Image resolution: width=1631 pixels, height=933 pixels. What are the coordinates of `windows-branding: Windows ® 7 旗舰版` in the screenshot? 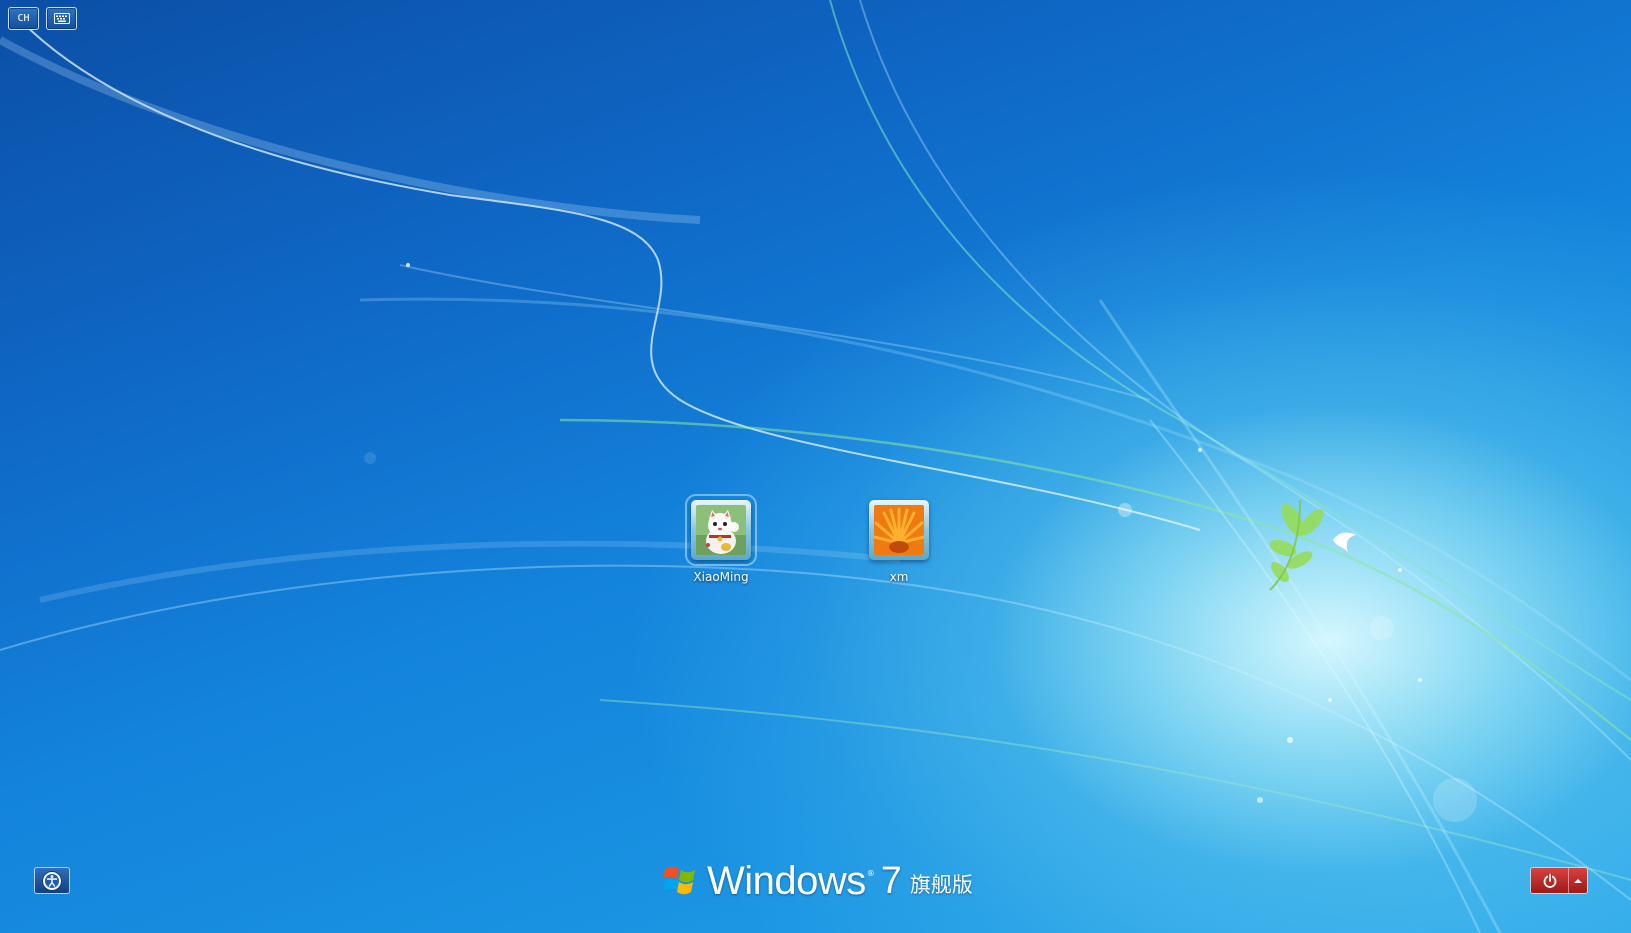 It's located at (818, 881).